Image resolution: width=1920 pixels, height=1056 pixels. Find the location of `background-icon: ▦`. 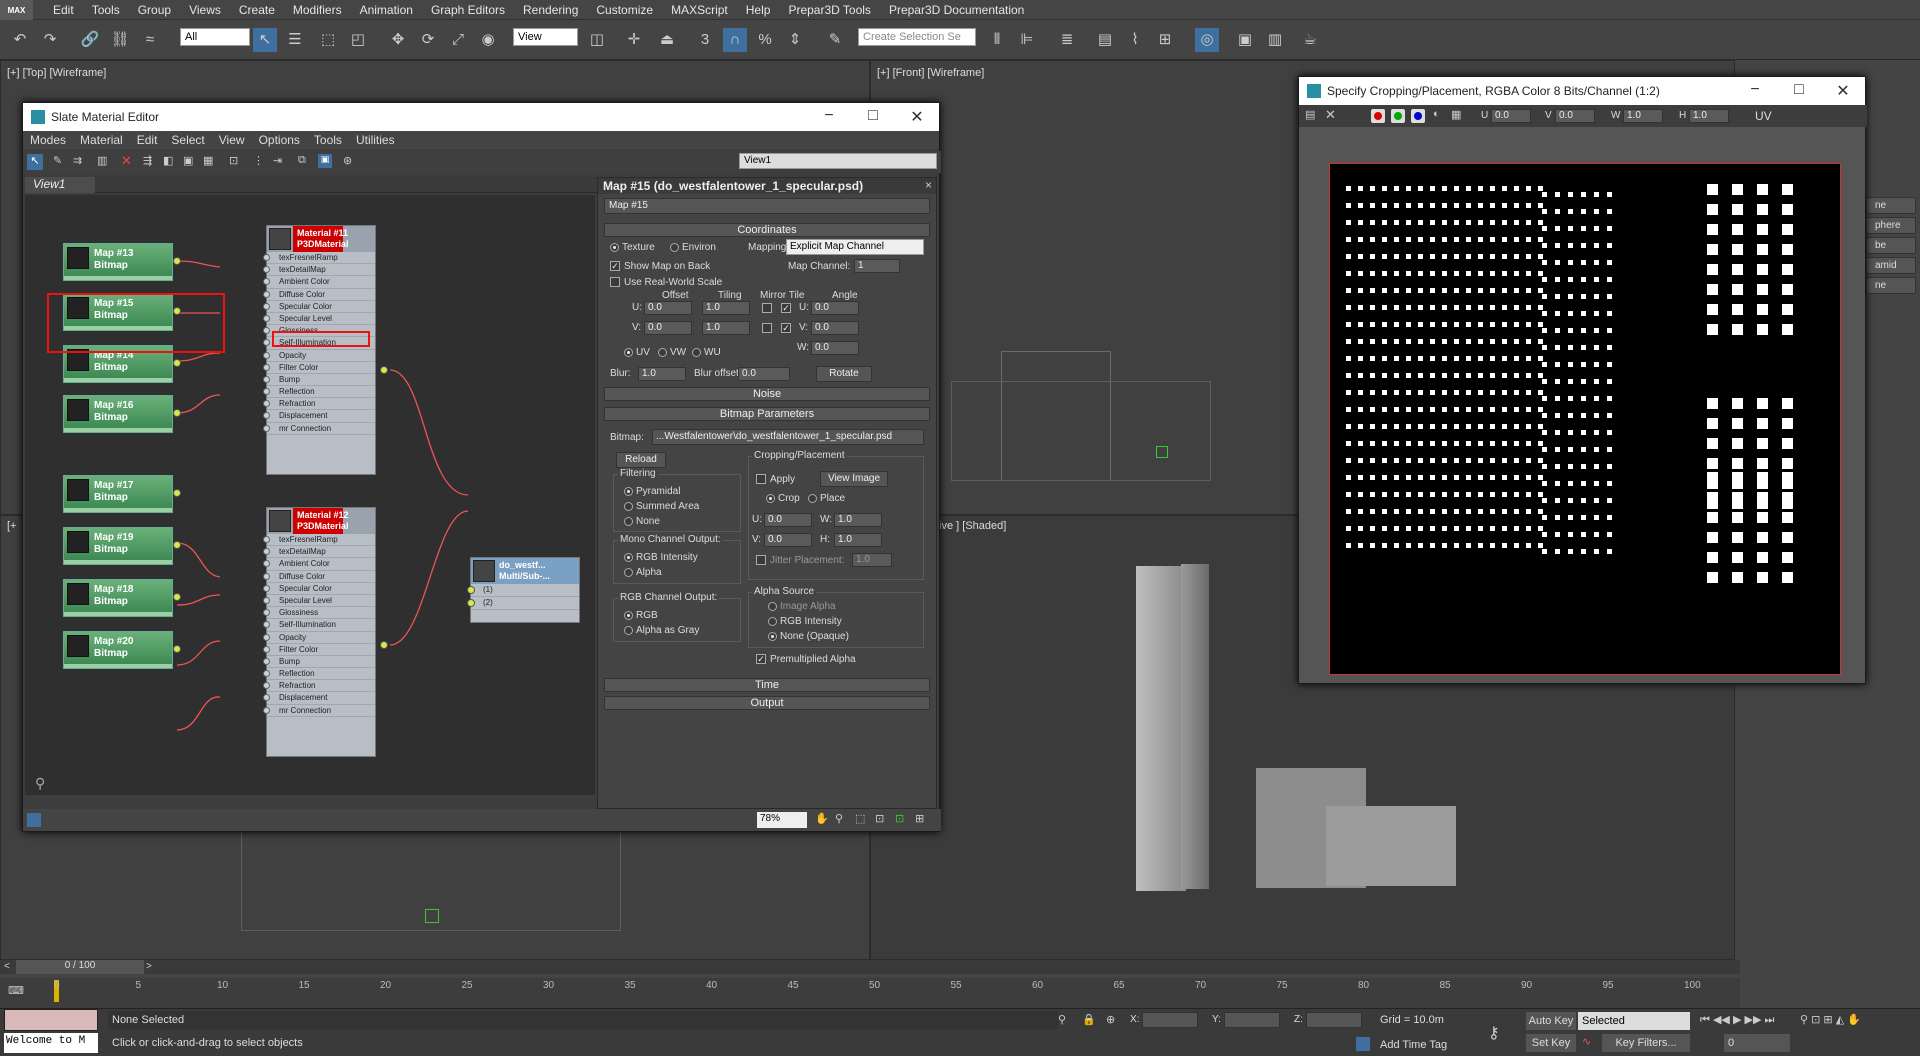

background-icon: ▦ is located at coordinates (208, 160).